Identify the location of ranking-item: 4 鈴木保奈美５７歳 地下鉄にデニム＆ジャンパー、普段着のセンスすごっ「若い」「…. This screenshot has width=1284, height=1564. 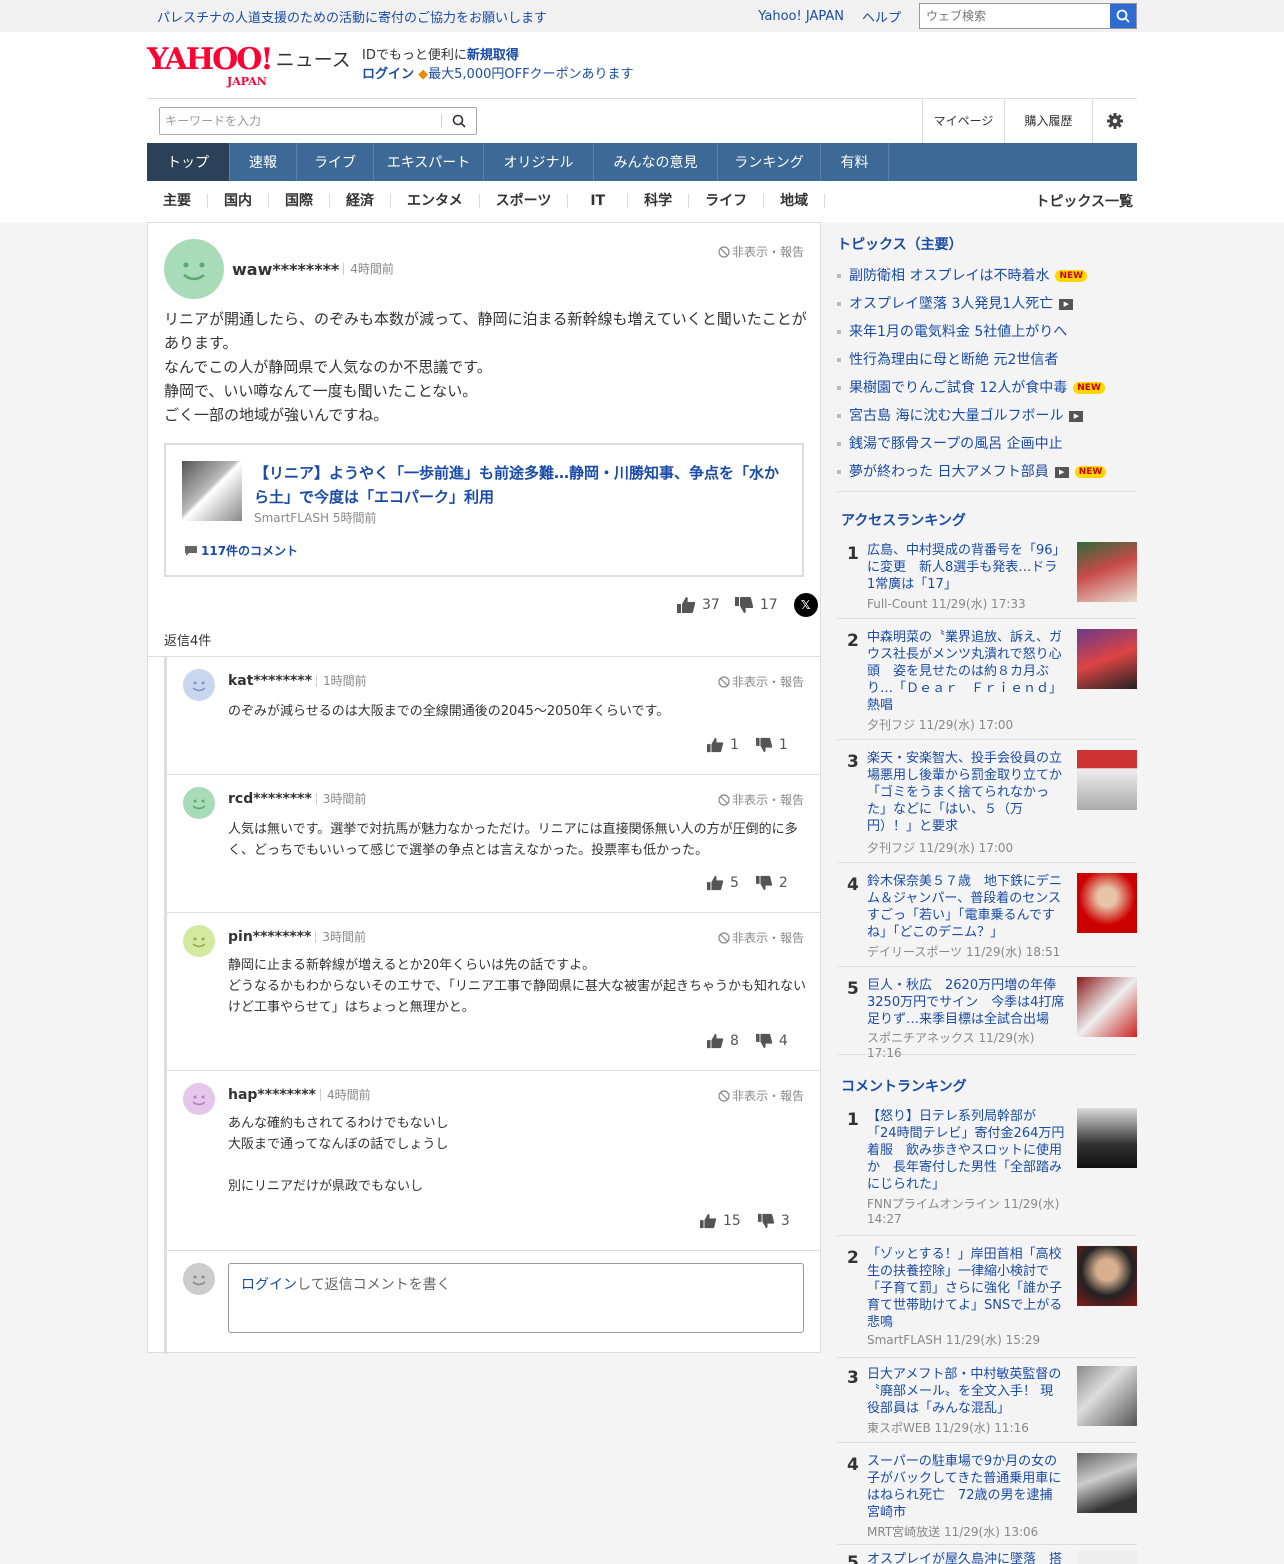
(987, 915).